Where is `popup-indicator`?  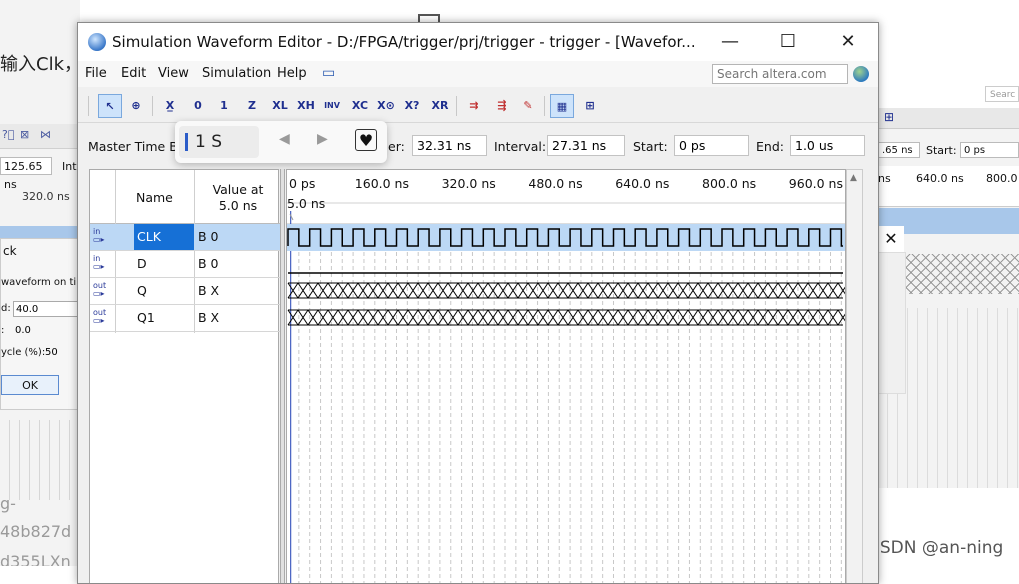
popup-indicator is located at coordinates (186, 142).